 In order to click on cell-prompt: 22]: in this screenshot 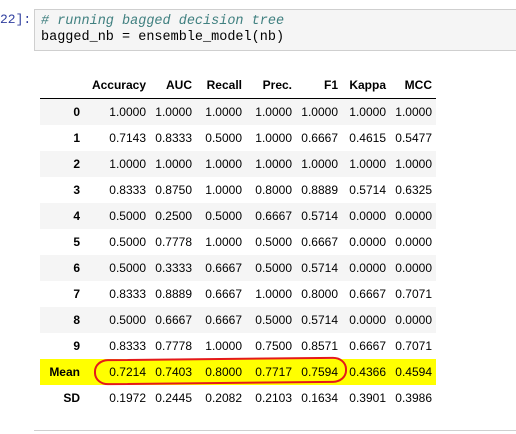, I will do `click(16, 19)`.